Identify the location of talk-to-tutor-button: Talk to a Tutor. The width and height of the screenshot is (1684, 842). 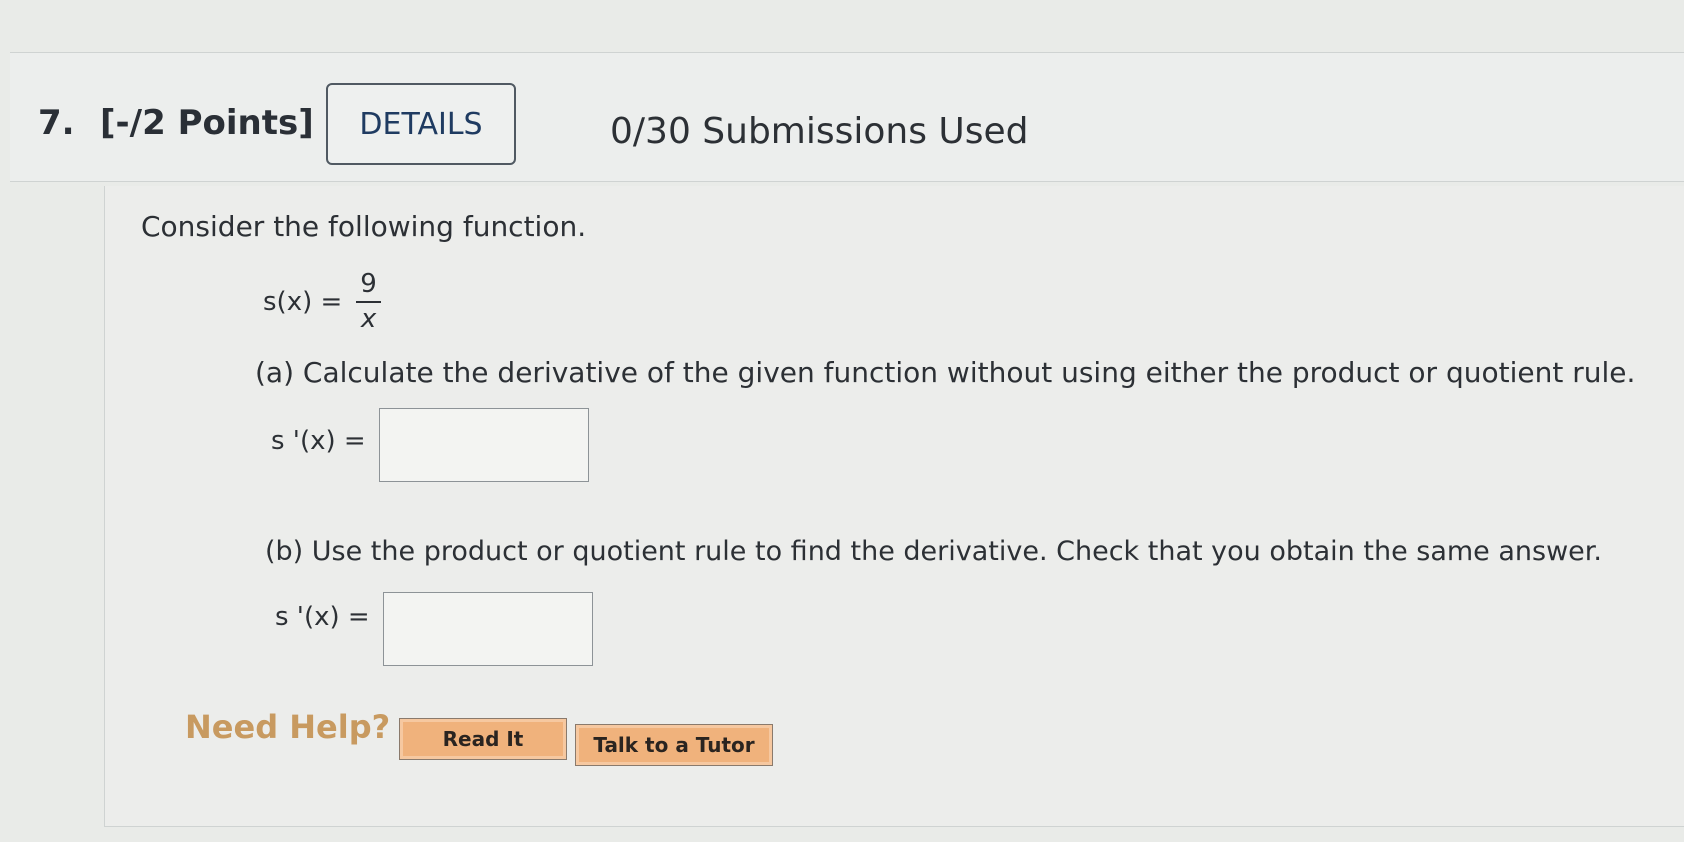
(674, 745).